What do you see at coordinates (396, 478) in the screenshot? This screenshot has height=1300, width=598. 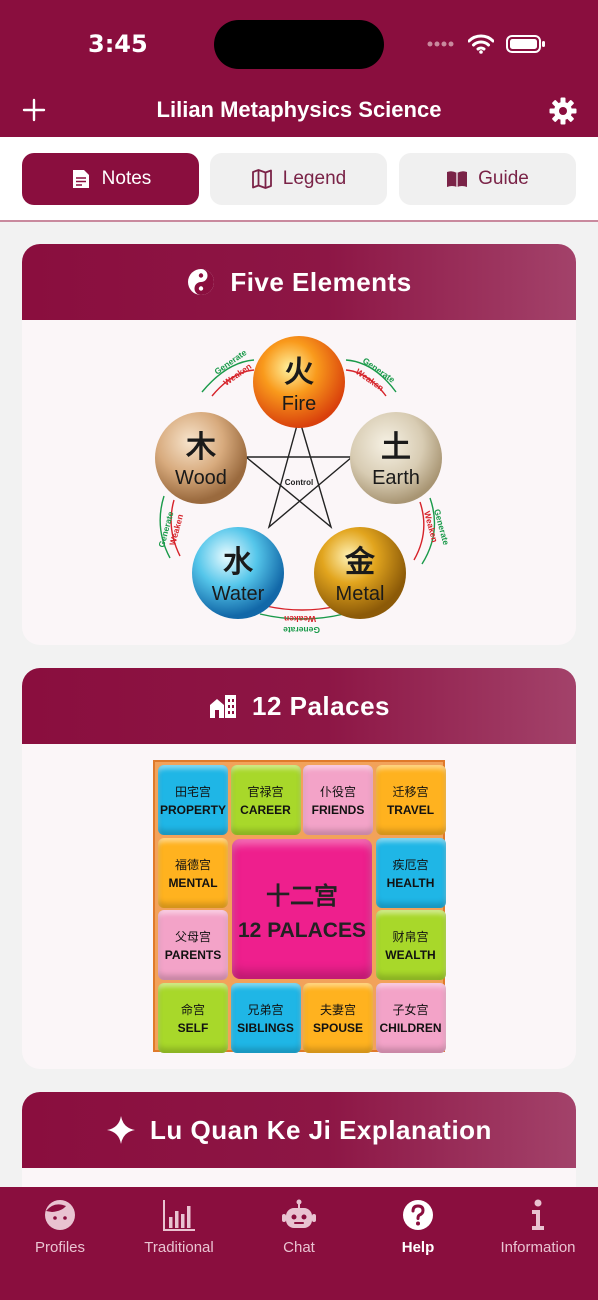 I see `earth-en: Earth` at bounding box center [396, 478].